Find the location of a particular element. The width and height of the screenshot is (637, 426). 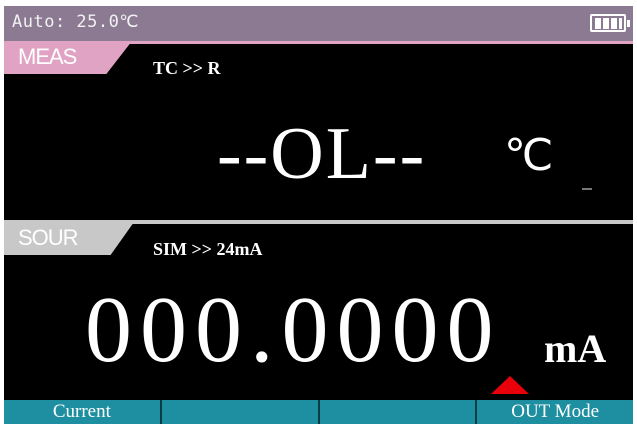

screen-artifact-mark is located at coordinates (587, 189).